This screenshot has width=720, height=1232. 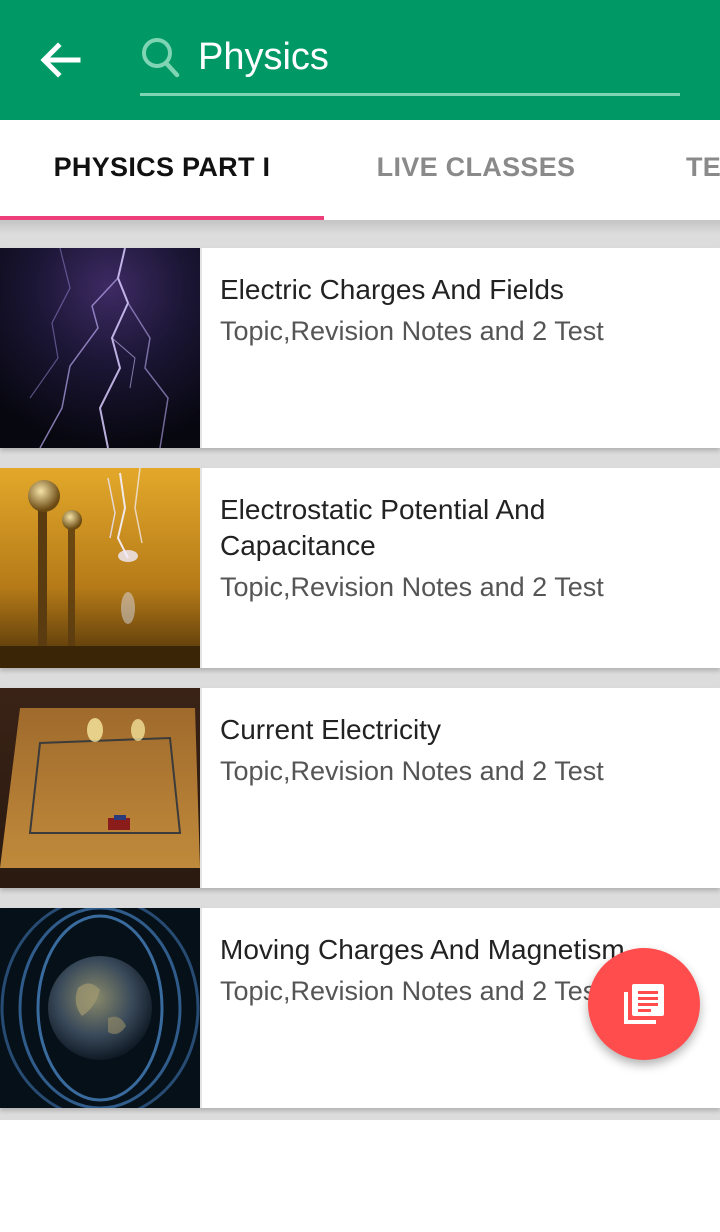 What do you see at coordinates (100, 348) in the screenshot?
I see `lightning-image` at bounding box center [100, 348].